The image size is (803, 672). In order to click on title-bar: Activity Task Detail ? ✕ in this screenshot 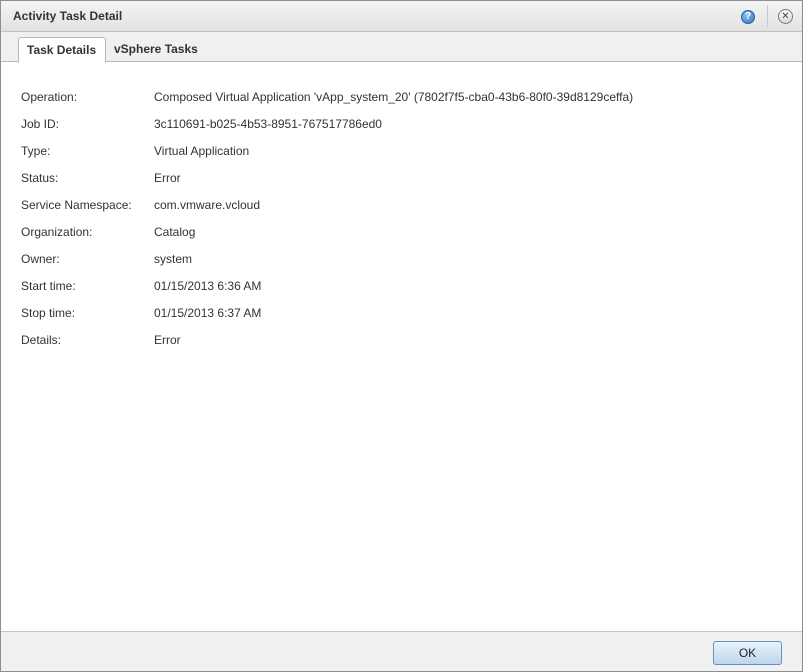, I will do `click(401, 16)`.